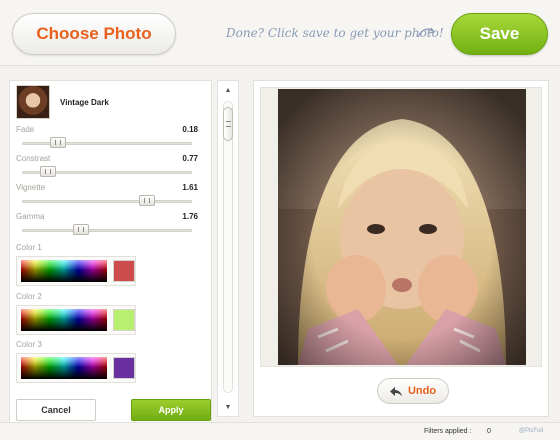 This screenshot has height=440, width=560. What do you see at coordinates (84, 102) in the screenshot?
I see `filter-name: Vintage Dark` at bounding box center [84, 102].